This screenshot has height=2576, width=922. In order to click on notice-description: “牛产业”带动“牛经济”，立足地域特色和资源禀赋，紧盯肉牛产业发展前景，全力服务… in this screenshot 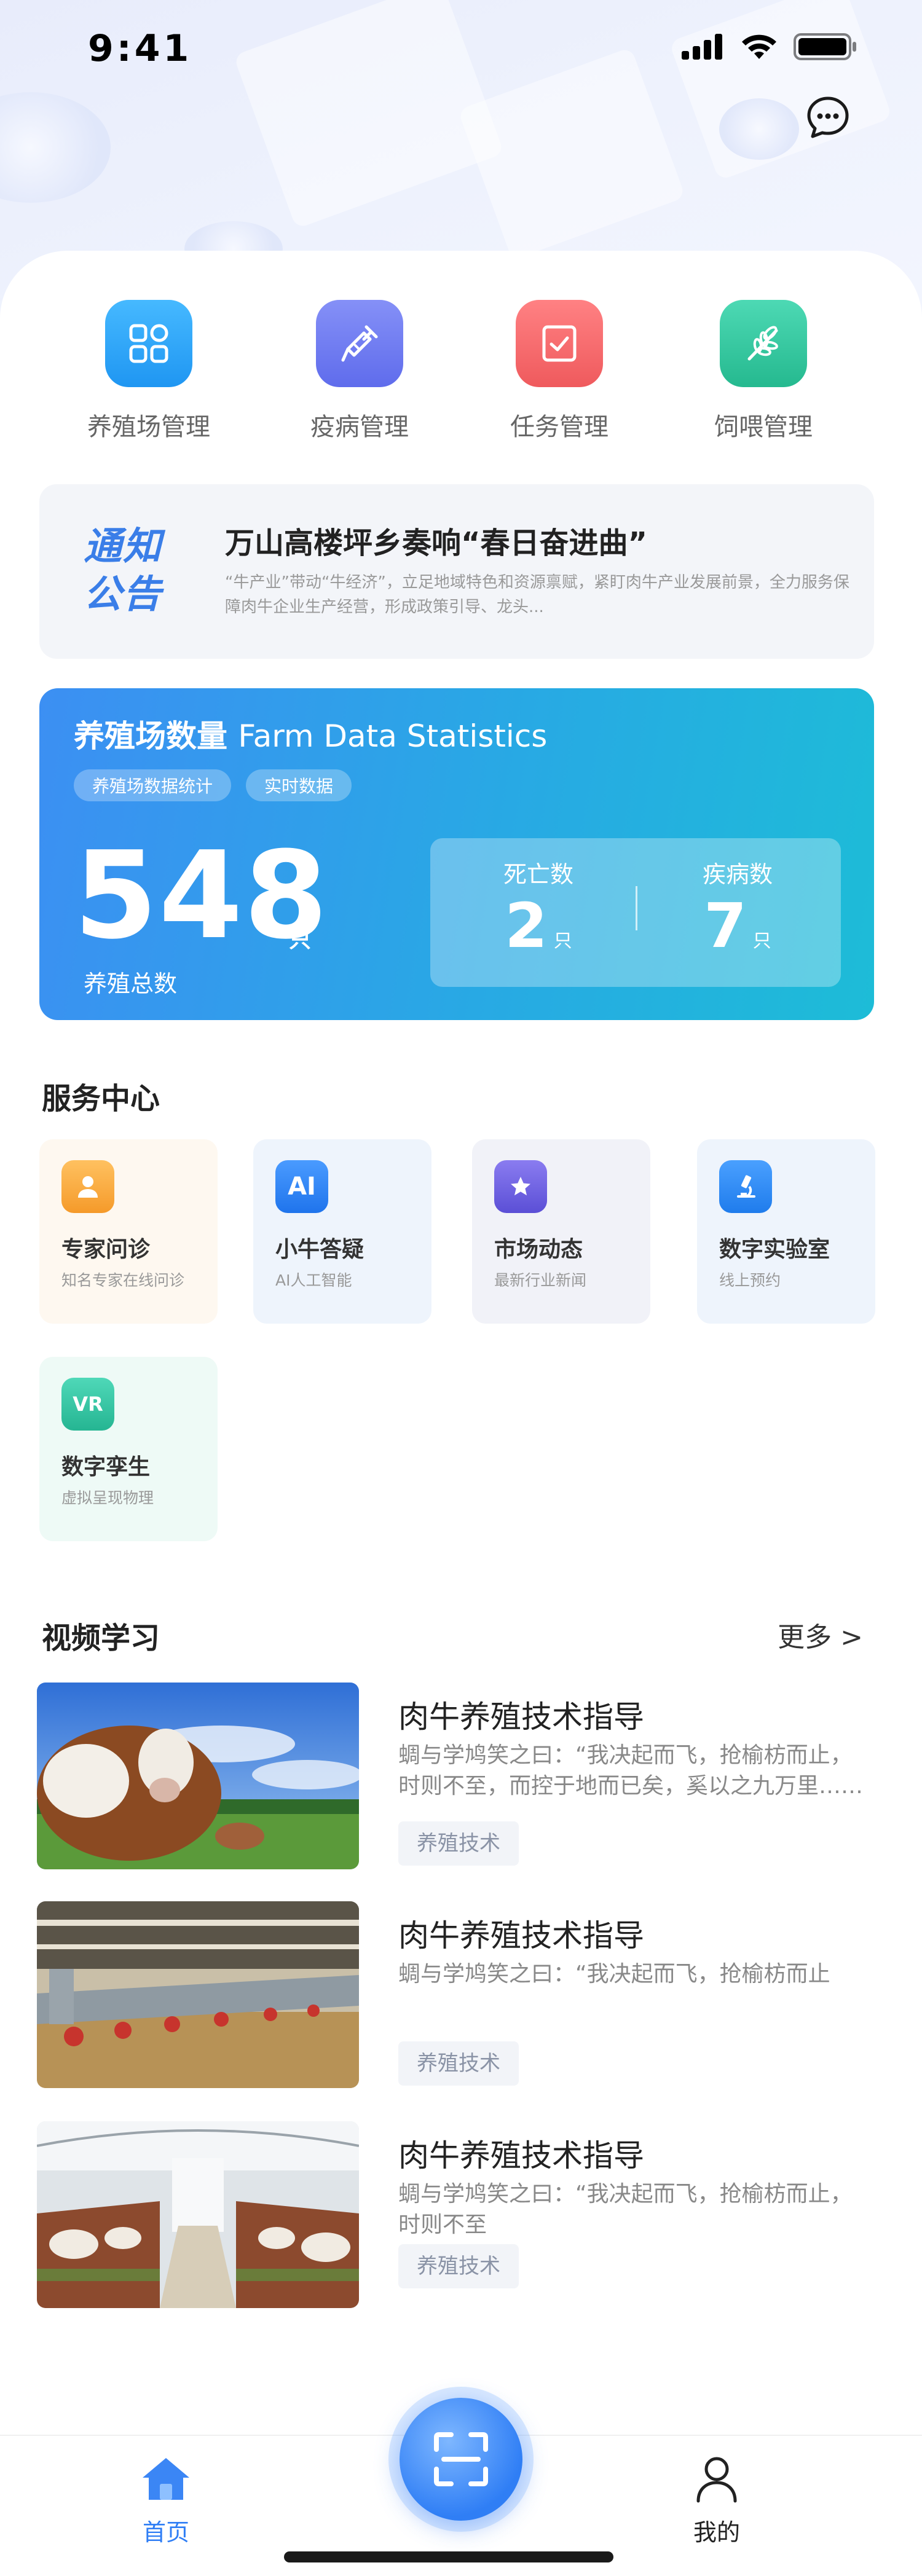, I will do `click(537, 594)`.